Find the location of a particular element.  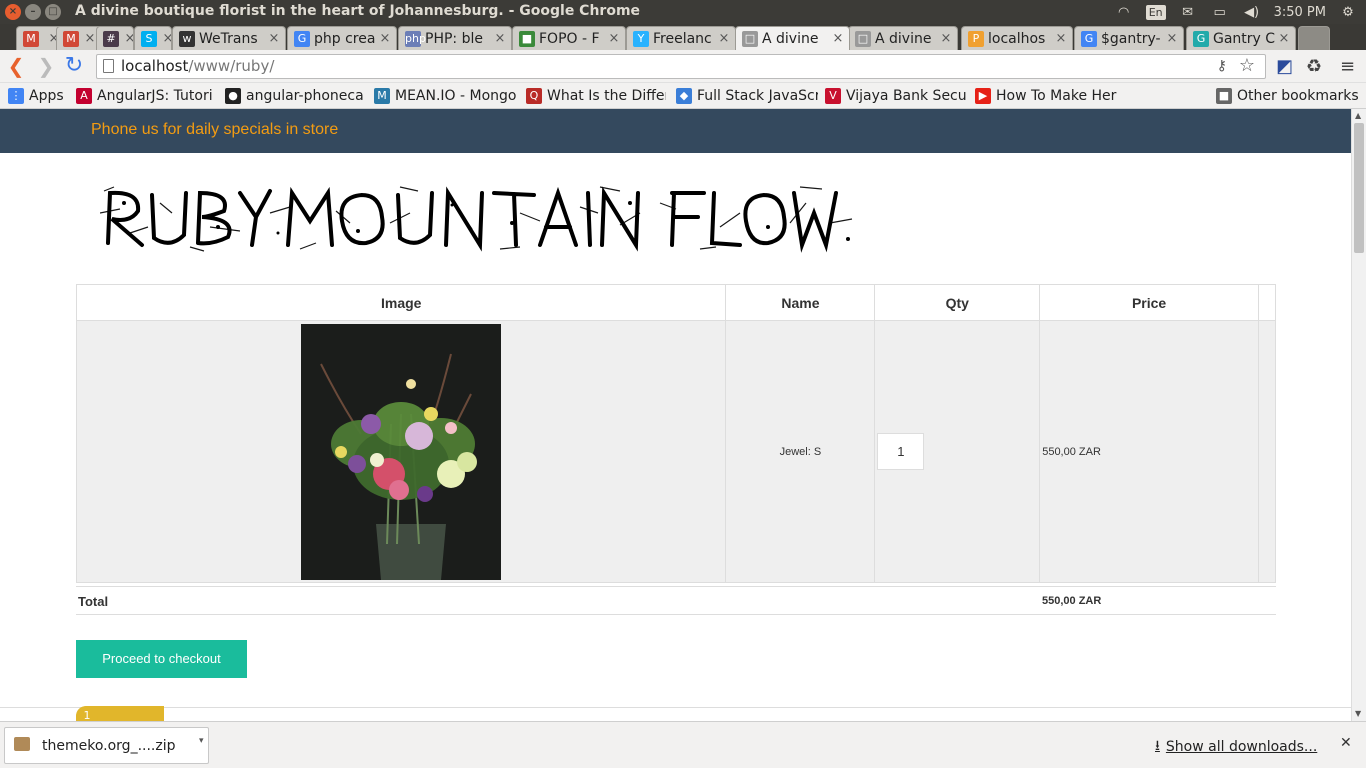

bookmark-label: Apps is located at coordinates (46, 96).